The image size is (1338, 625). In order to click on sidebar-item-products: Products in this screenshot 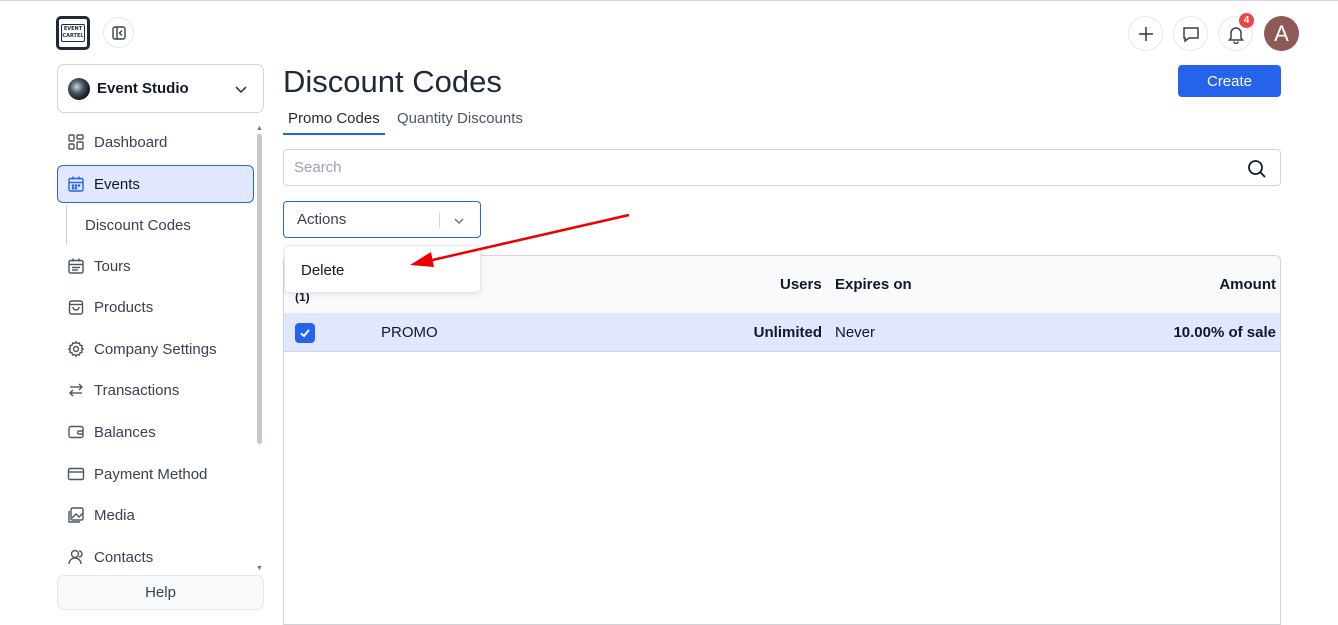, I will do `click(155, 307)`.